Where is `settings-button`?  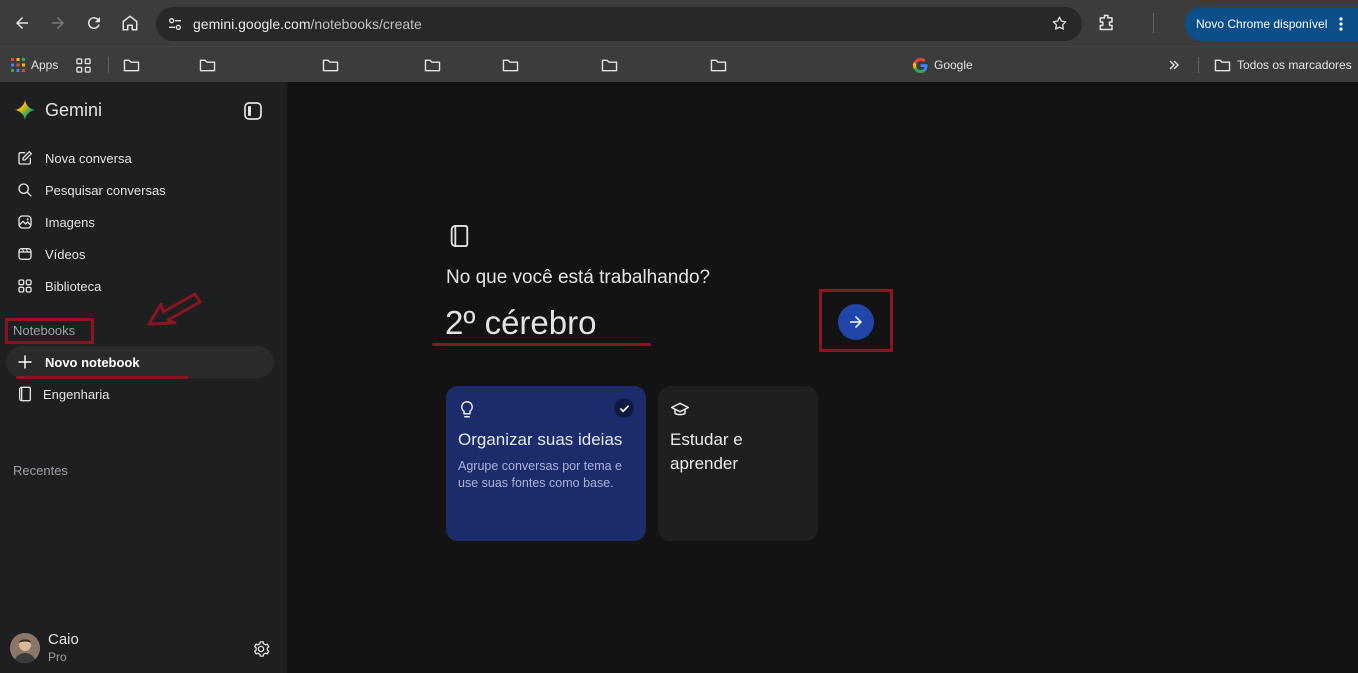
settings-button is located at coordinates (261, 649).